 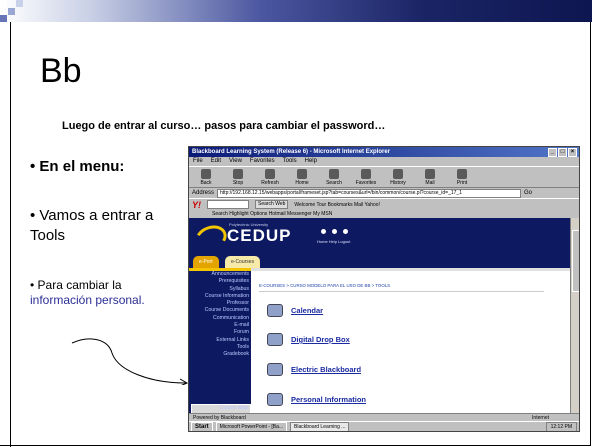 I want to click on tab-e-courses: e-Courses, so click(x=243, y=262).